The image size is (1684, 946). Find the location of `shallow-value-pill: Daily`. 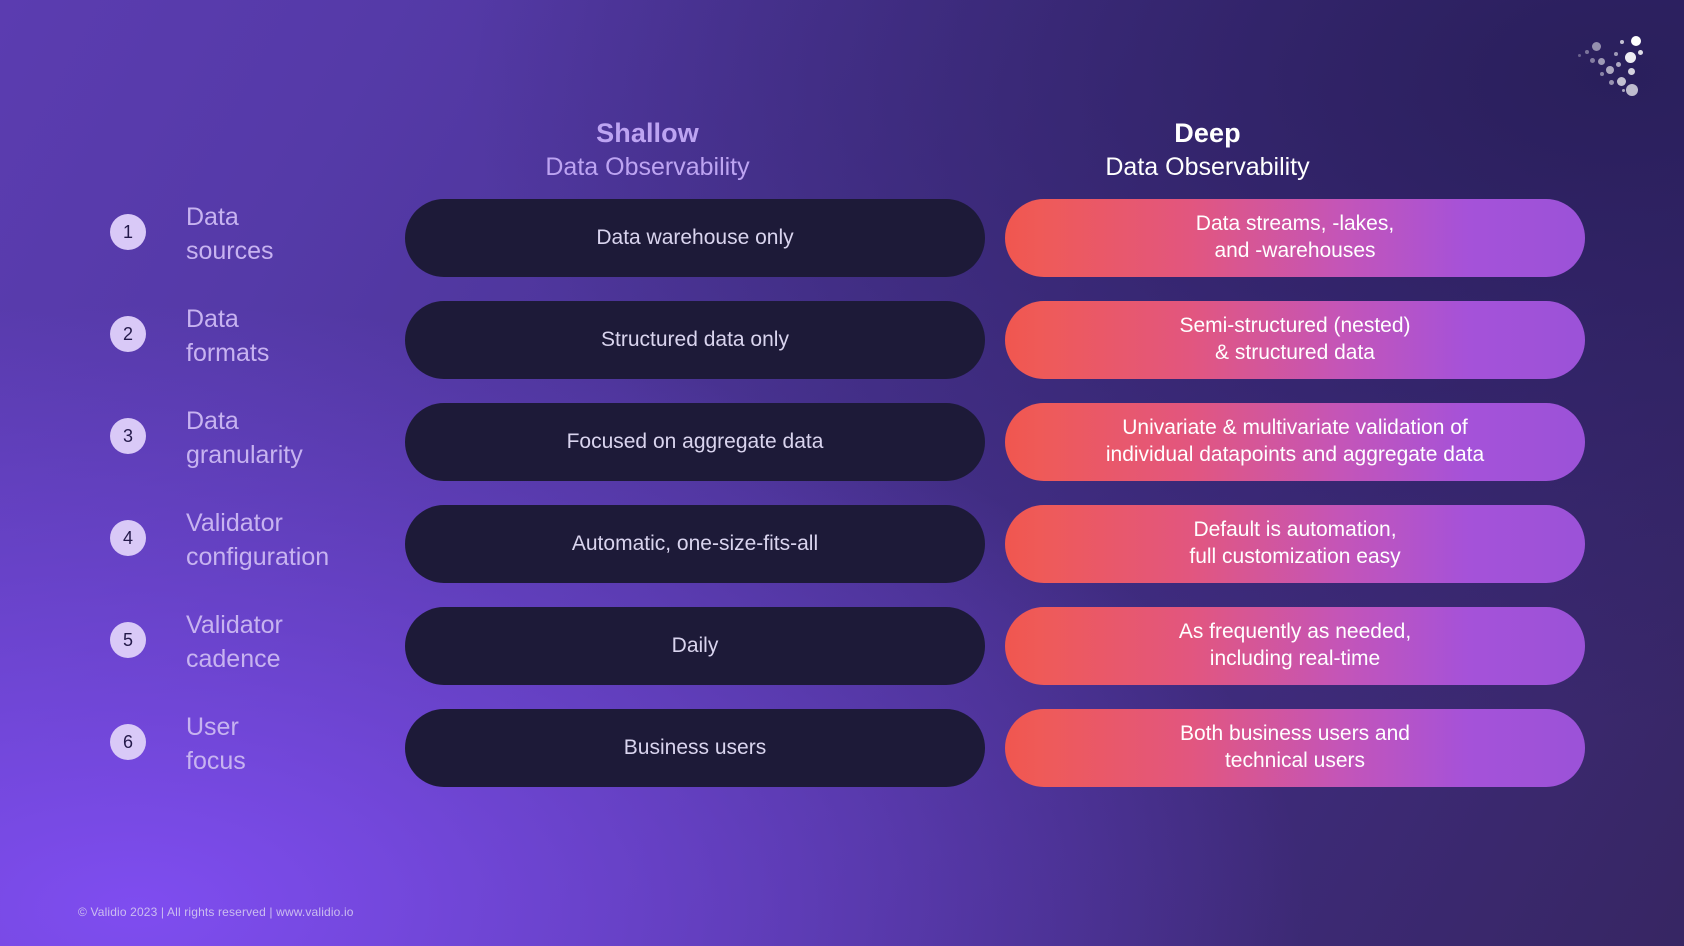

shallow-value-pill: Daily is located at coordinates (695, 646).